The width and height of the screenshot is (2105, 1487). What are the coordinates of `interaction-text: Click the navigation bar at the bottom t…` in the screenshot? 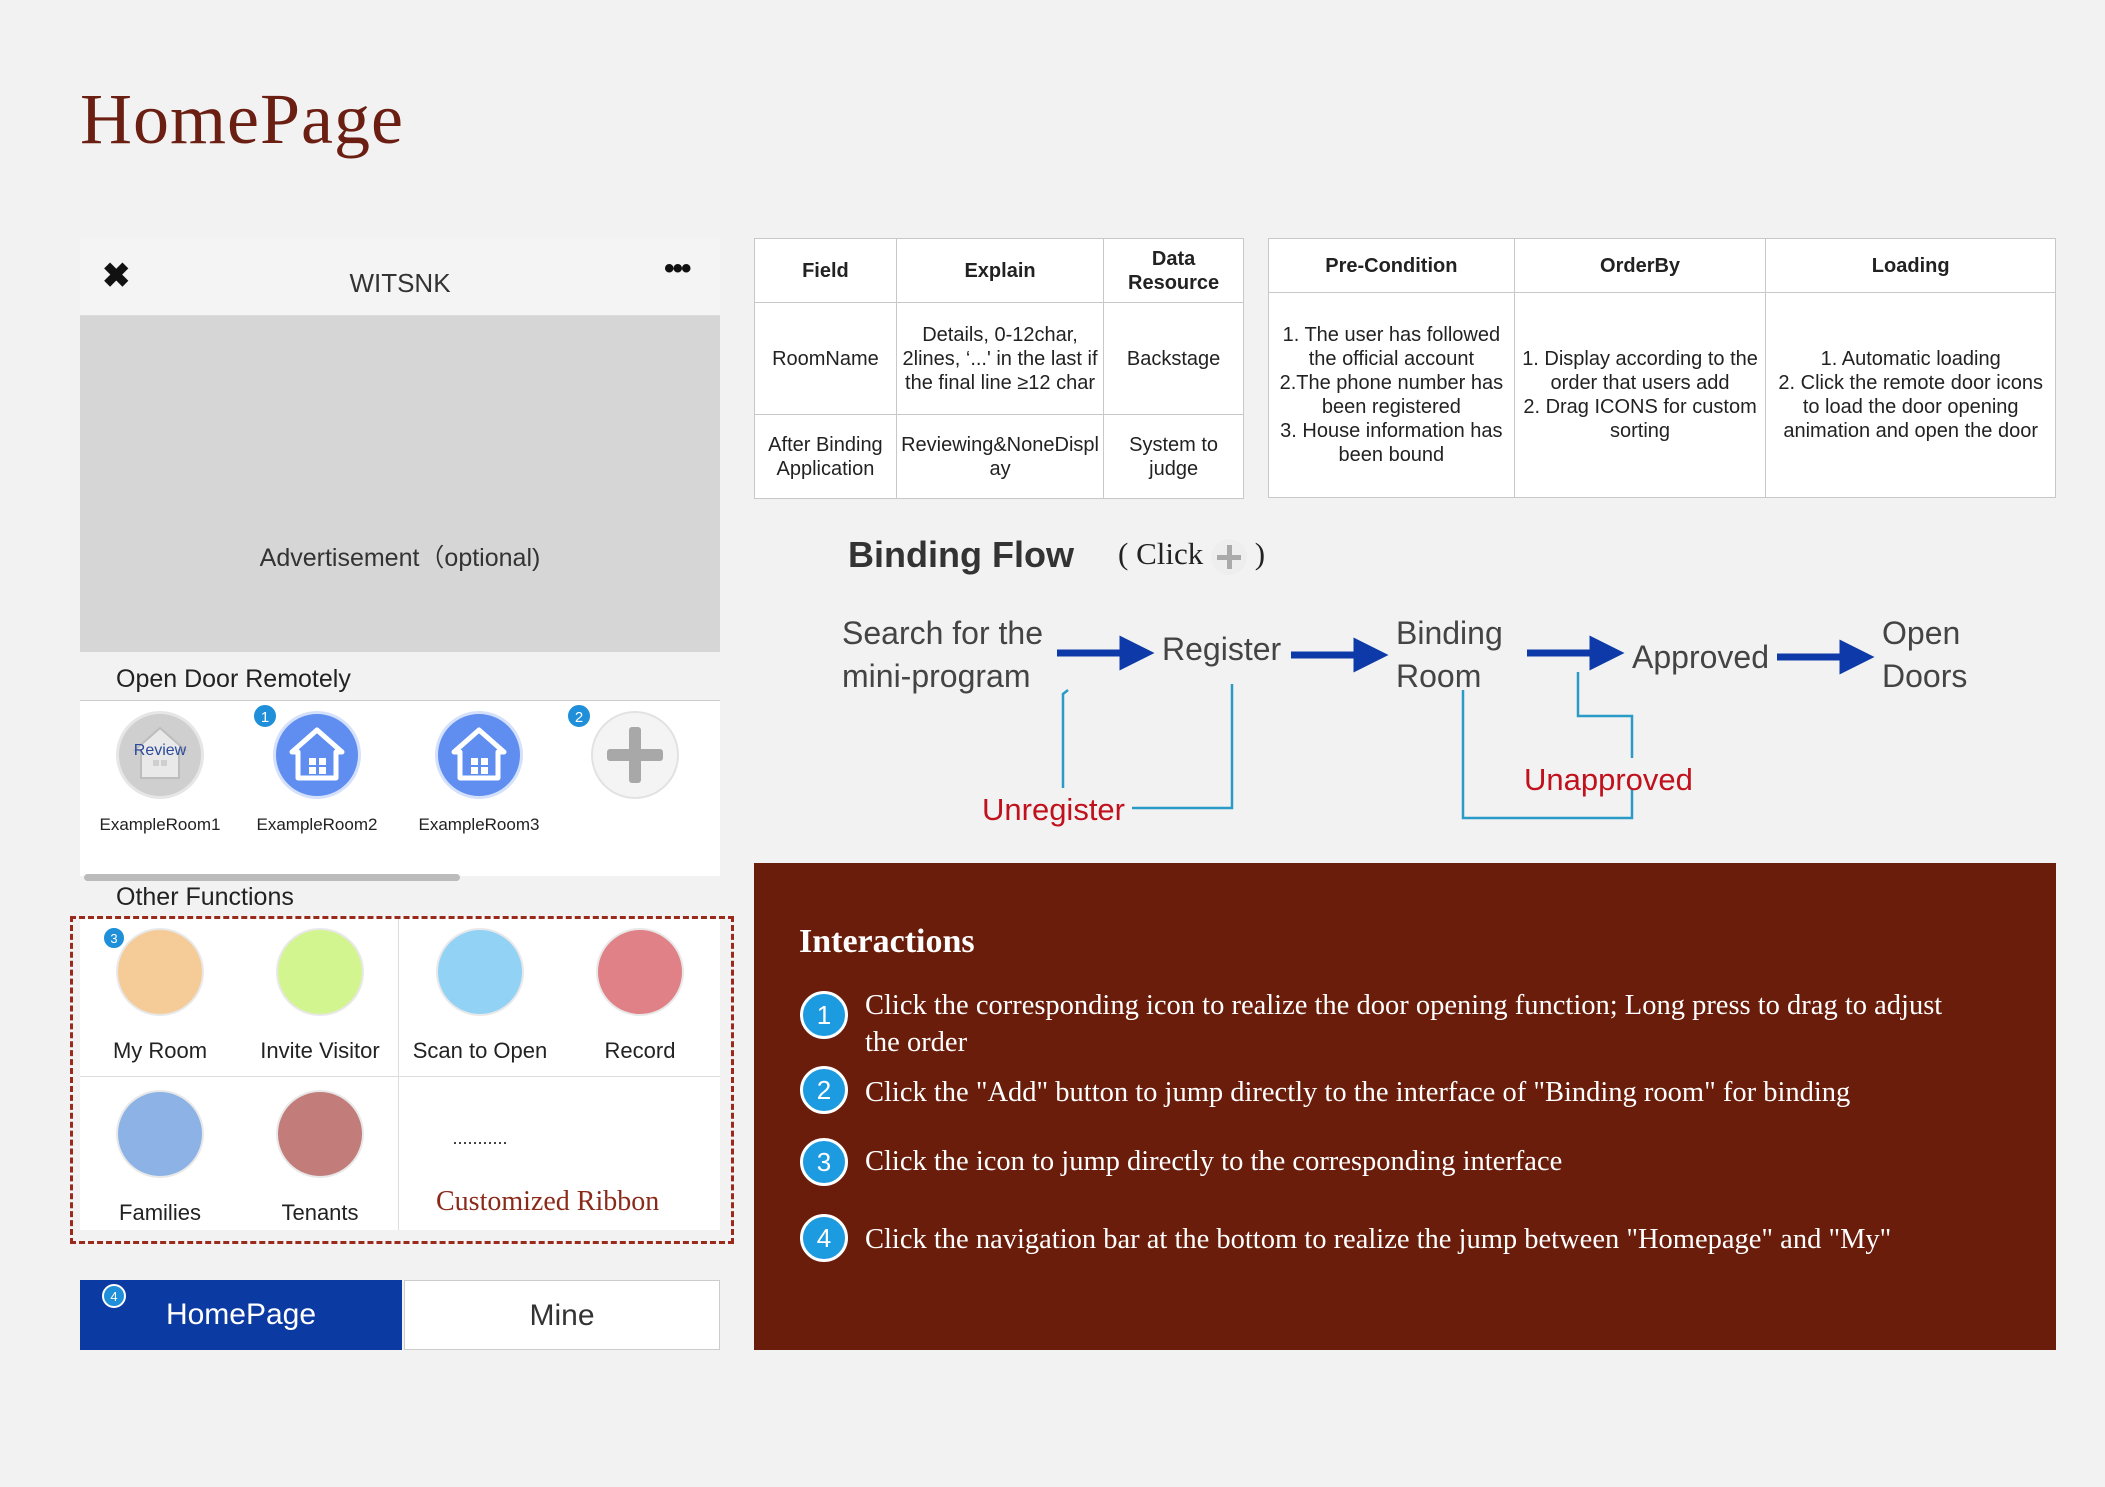 It's located at (1378, 1239).